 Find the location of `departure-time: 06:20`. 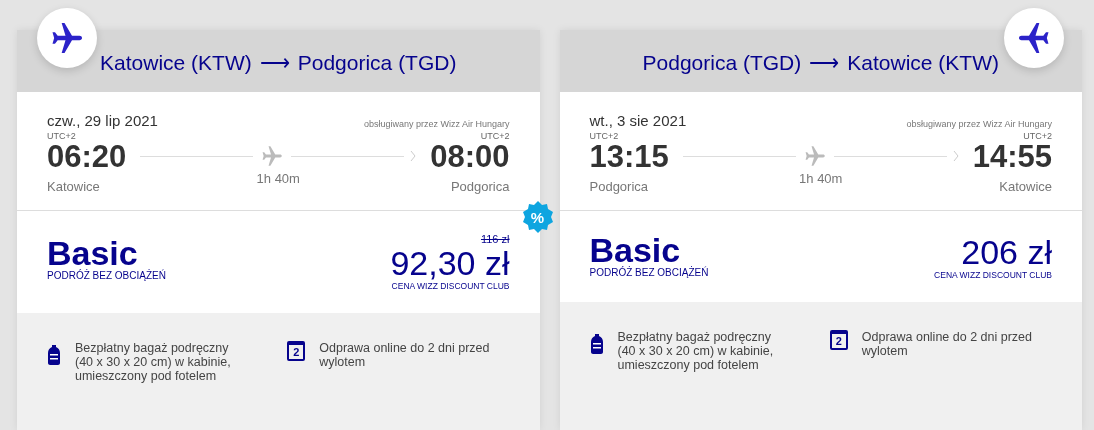

departure-time: 06:20 is located at coordinates (87, 157).